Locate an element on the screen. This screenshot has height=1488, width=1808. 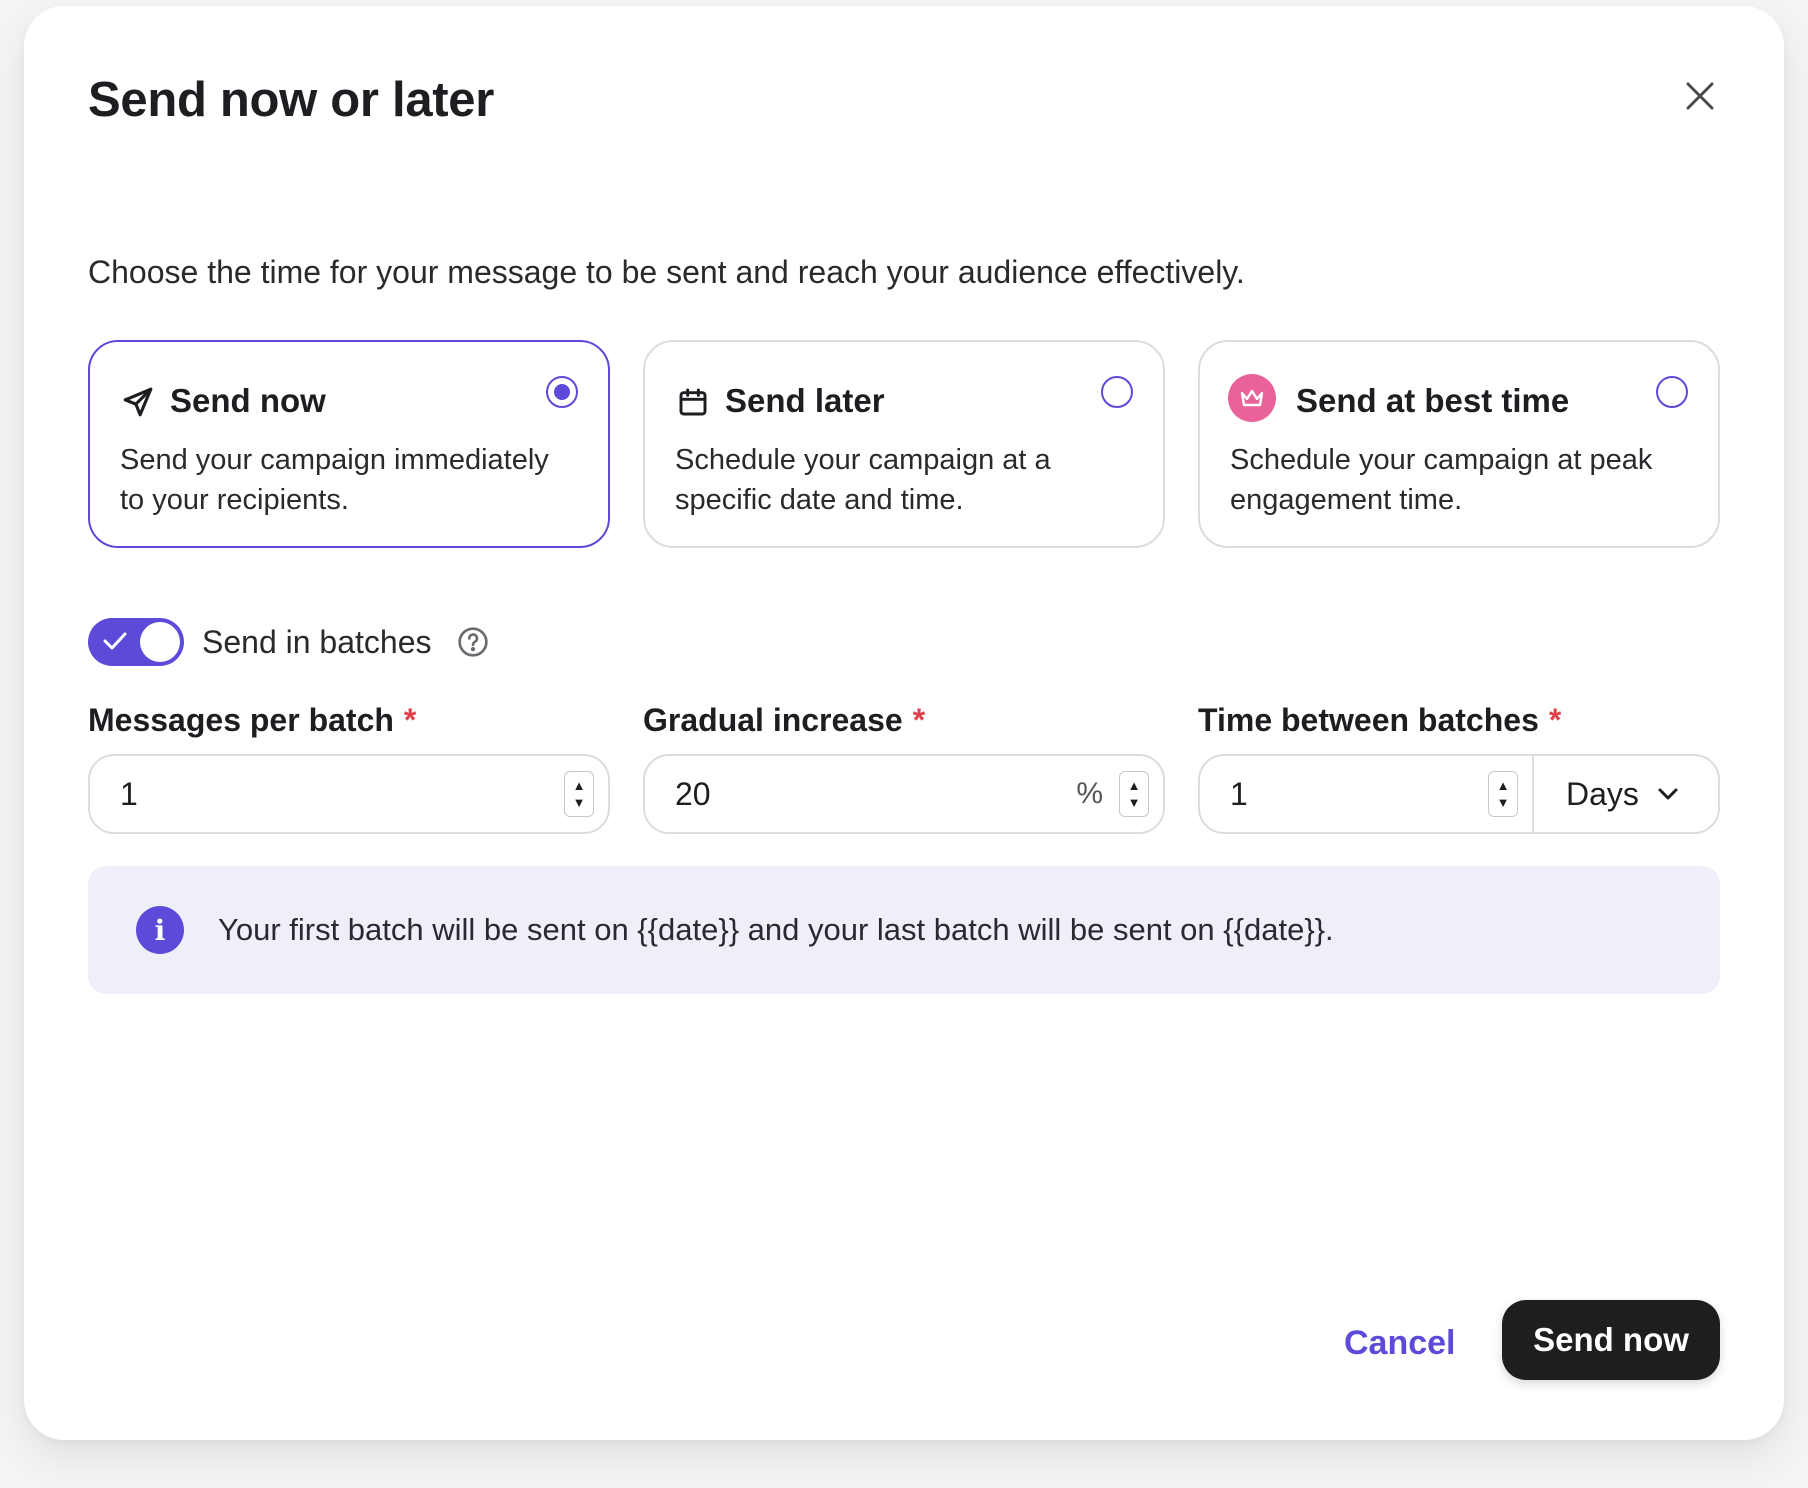
time-between-batches-label: Time between batches * is located at coordinates (1379, 720).